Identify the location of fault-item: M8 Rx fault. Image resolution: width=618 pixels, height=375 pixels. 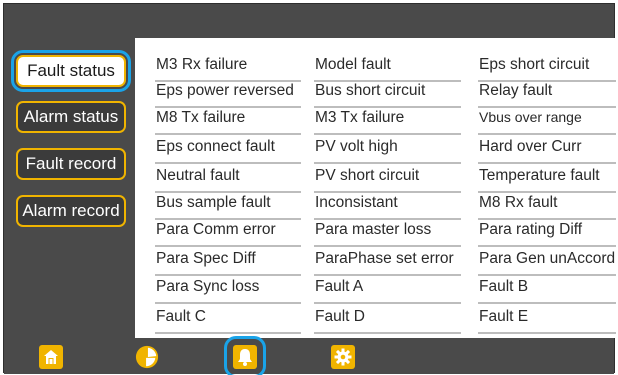
(547, 207).